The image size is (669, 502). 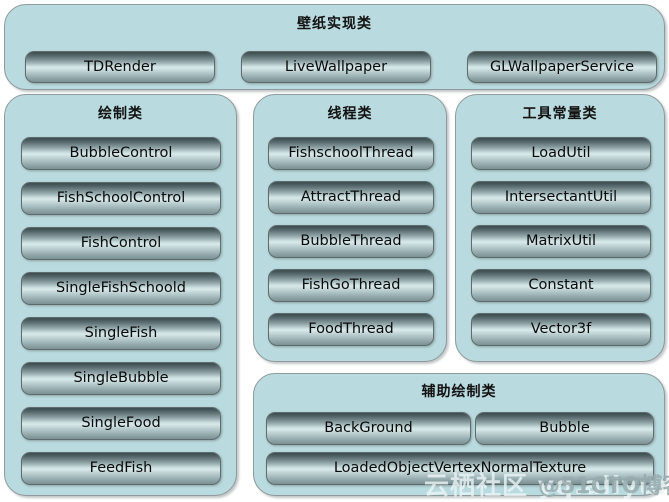 I want to click on class-box-vector3f: Vector3f, so click(x=561, y=329).